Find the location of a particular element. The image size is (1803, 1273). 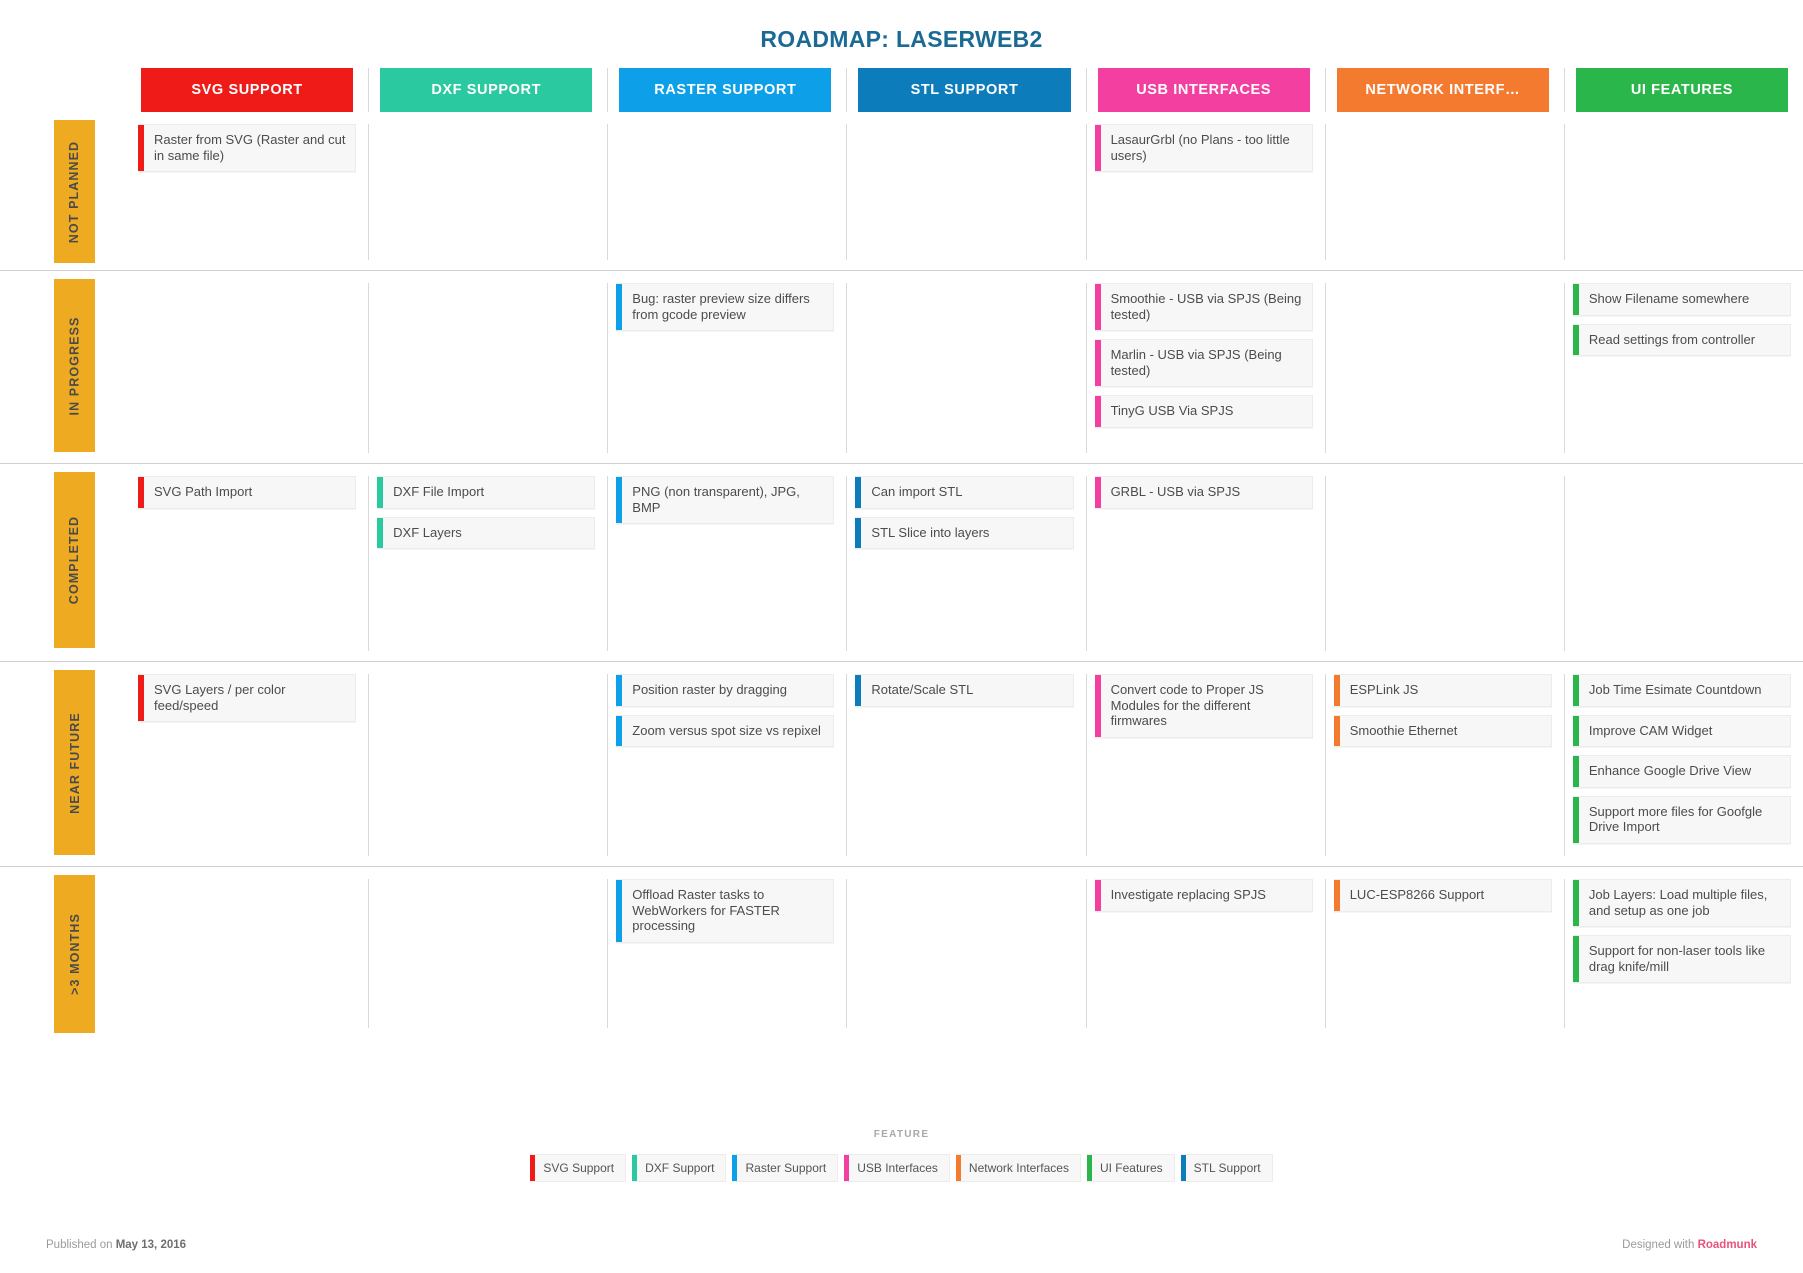

legend-item: DXF Support is located at coordinates (679, 1168).